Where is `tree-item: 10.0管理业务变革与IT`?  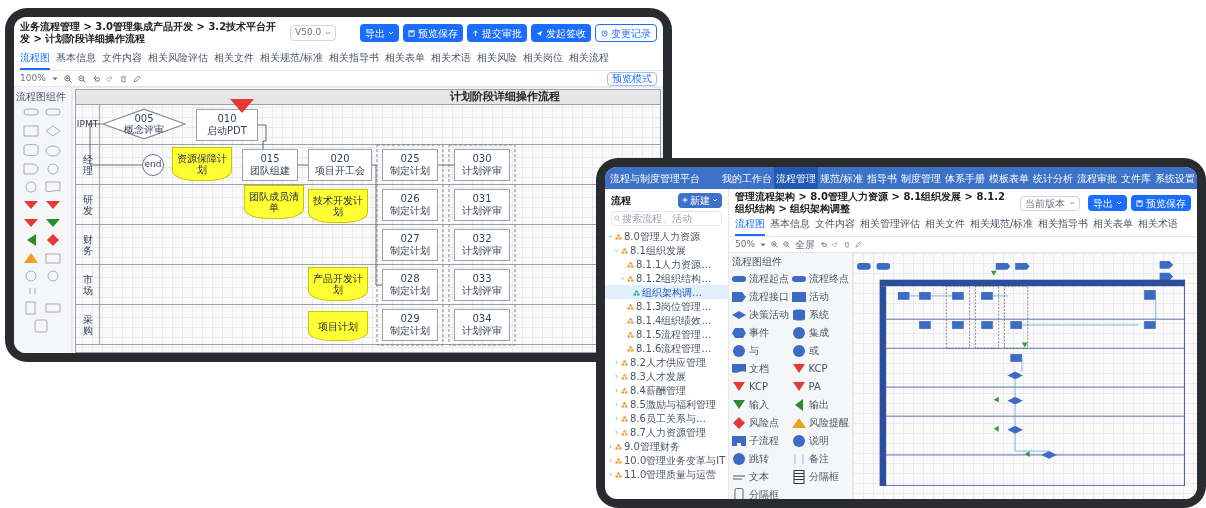
tree-item: 10.0管理业务变革与IT is located at coordinates (666, 460).